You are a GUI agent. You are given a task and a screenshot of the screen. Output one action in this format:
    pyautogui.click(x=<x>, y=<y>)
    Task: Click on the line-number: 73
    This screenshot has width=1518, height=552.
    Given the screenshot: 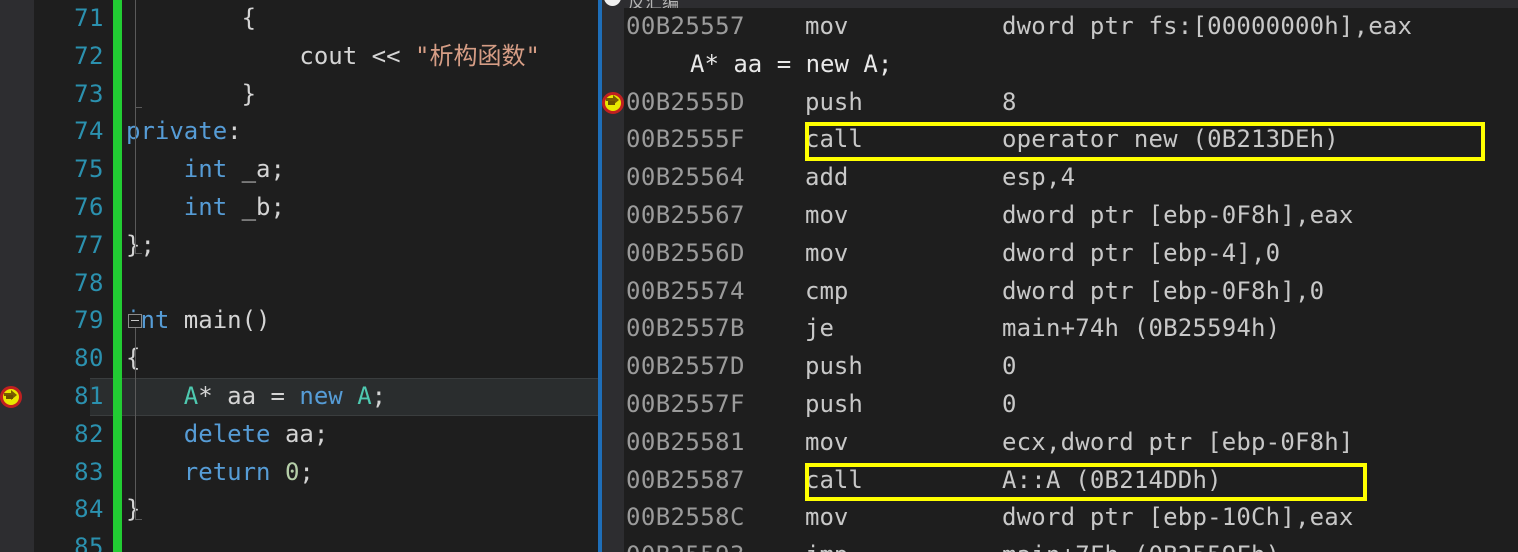 What is the action you would take?
    pyautogui.click(x=89, y=93)
    